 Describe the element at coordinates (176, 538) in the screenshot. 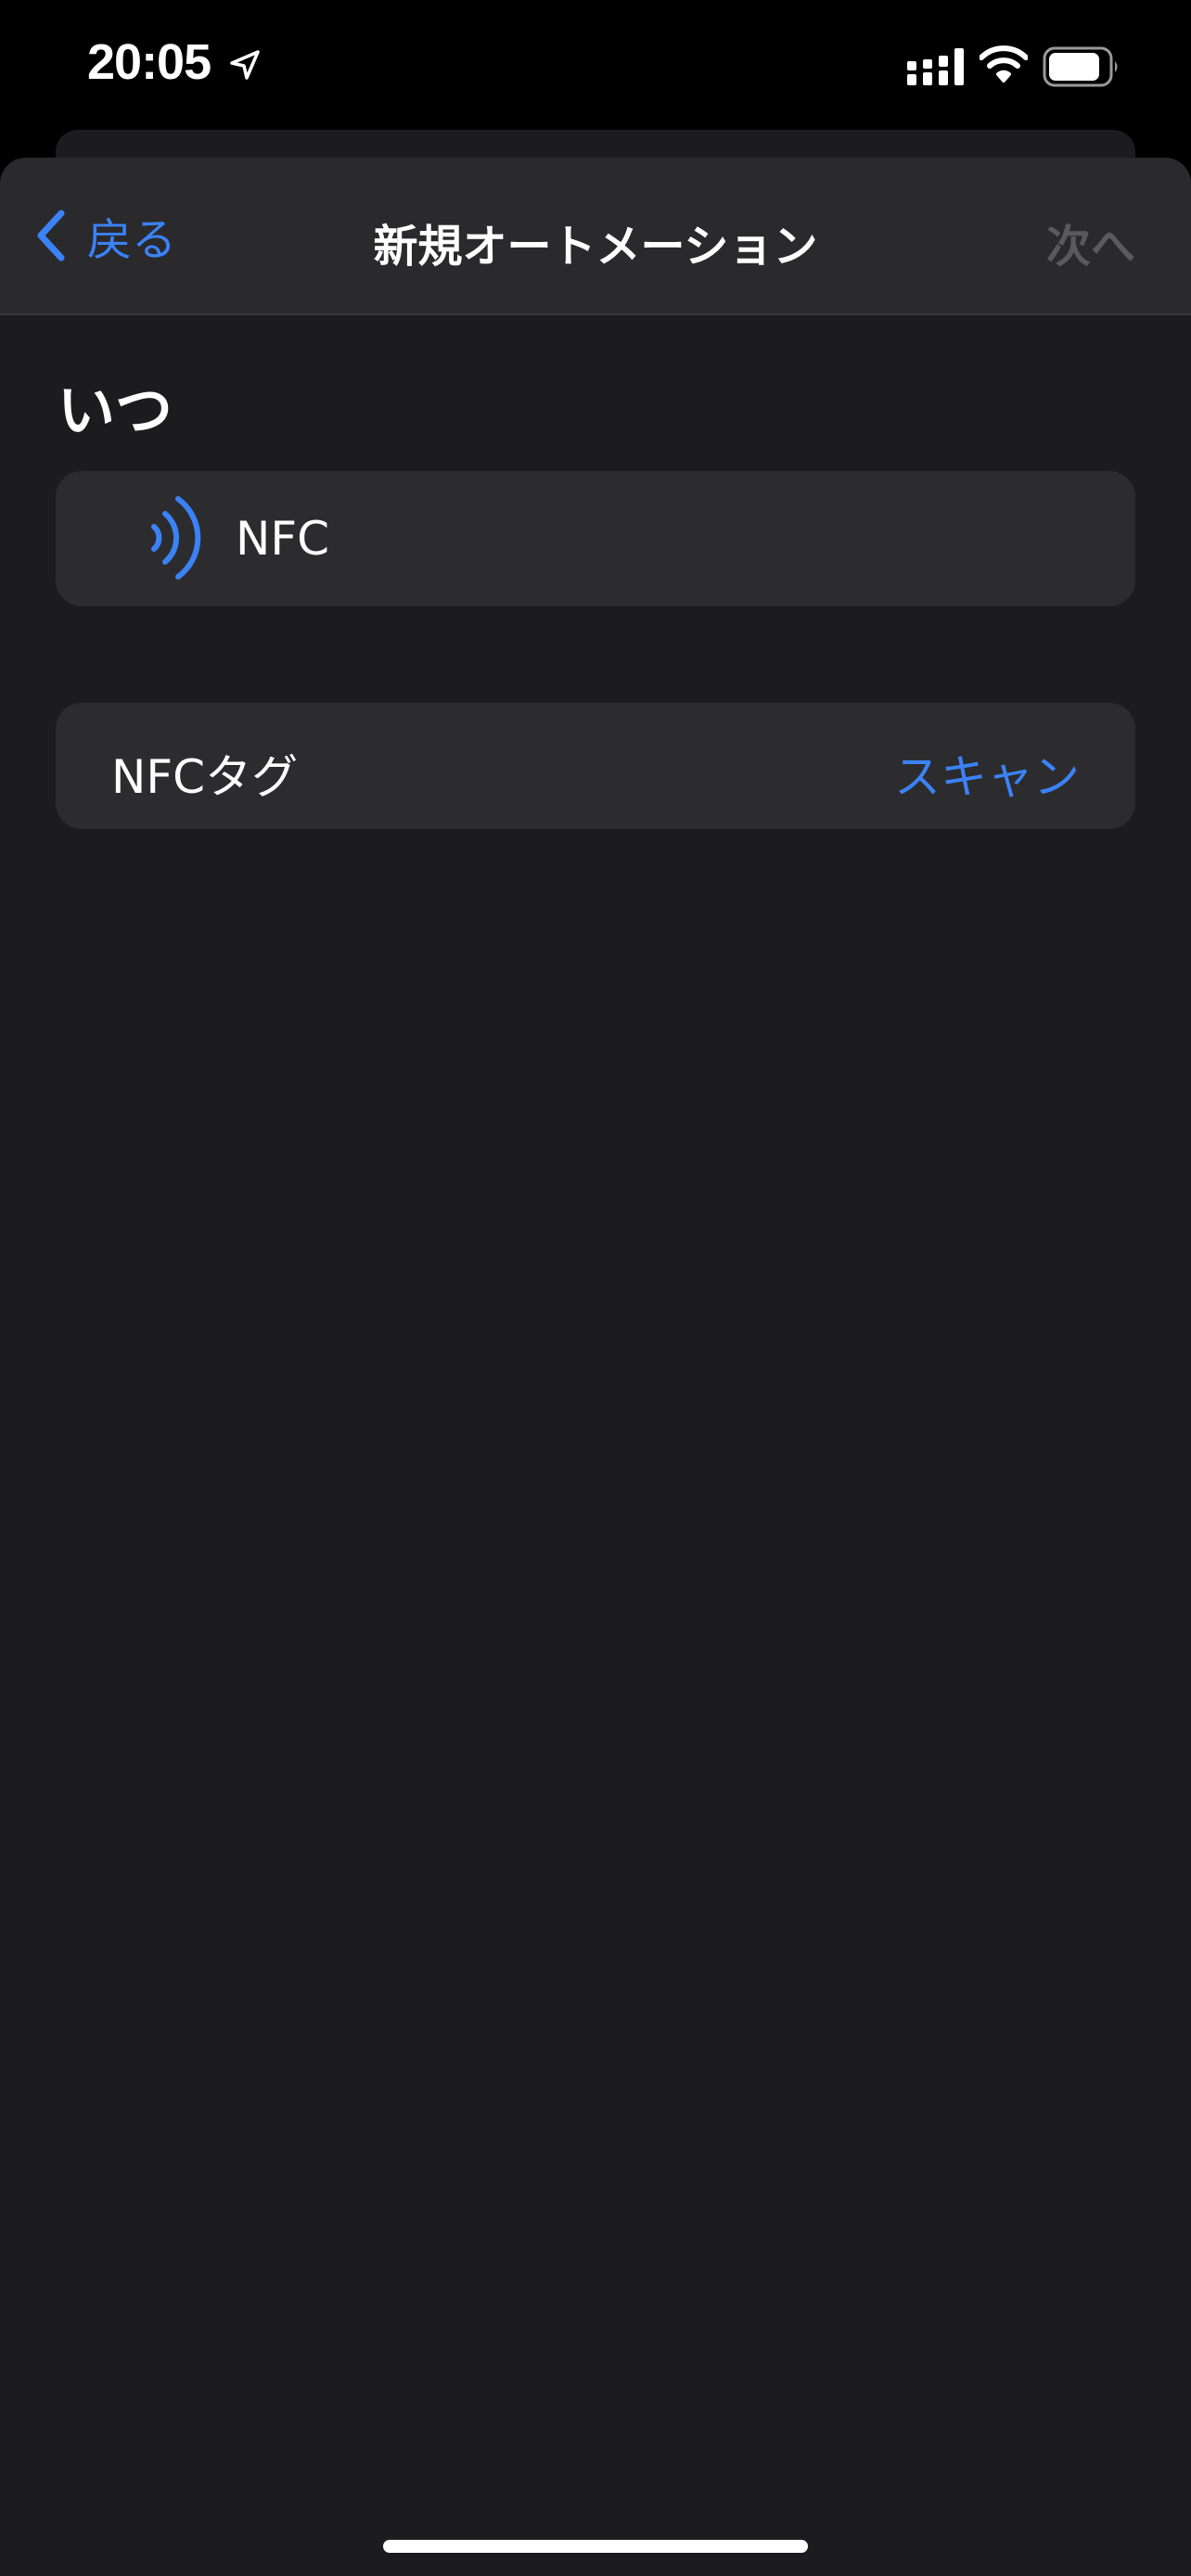

I see `nfc-icon` at that location.